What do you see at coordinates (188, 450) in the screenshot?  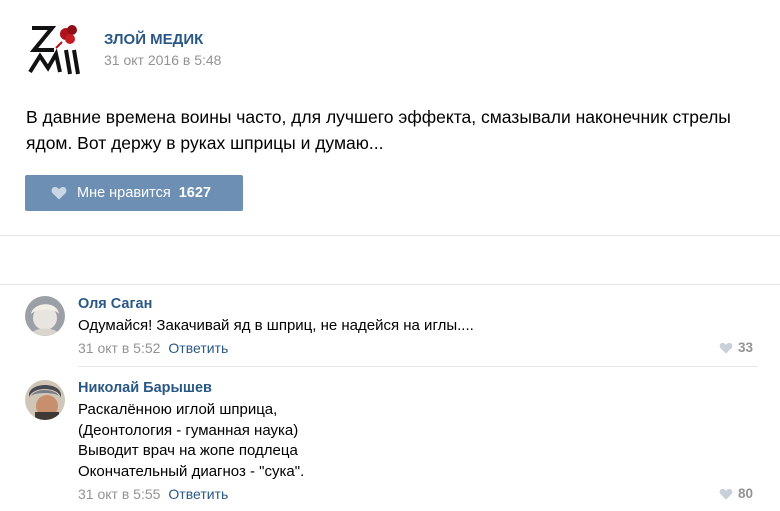 I see `comment-text-line: Выводит врач на жопе подлеца` at bounding box center [188, 450].